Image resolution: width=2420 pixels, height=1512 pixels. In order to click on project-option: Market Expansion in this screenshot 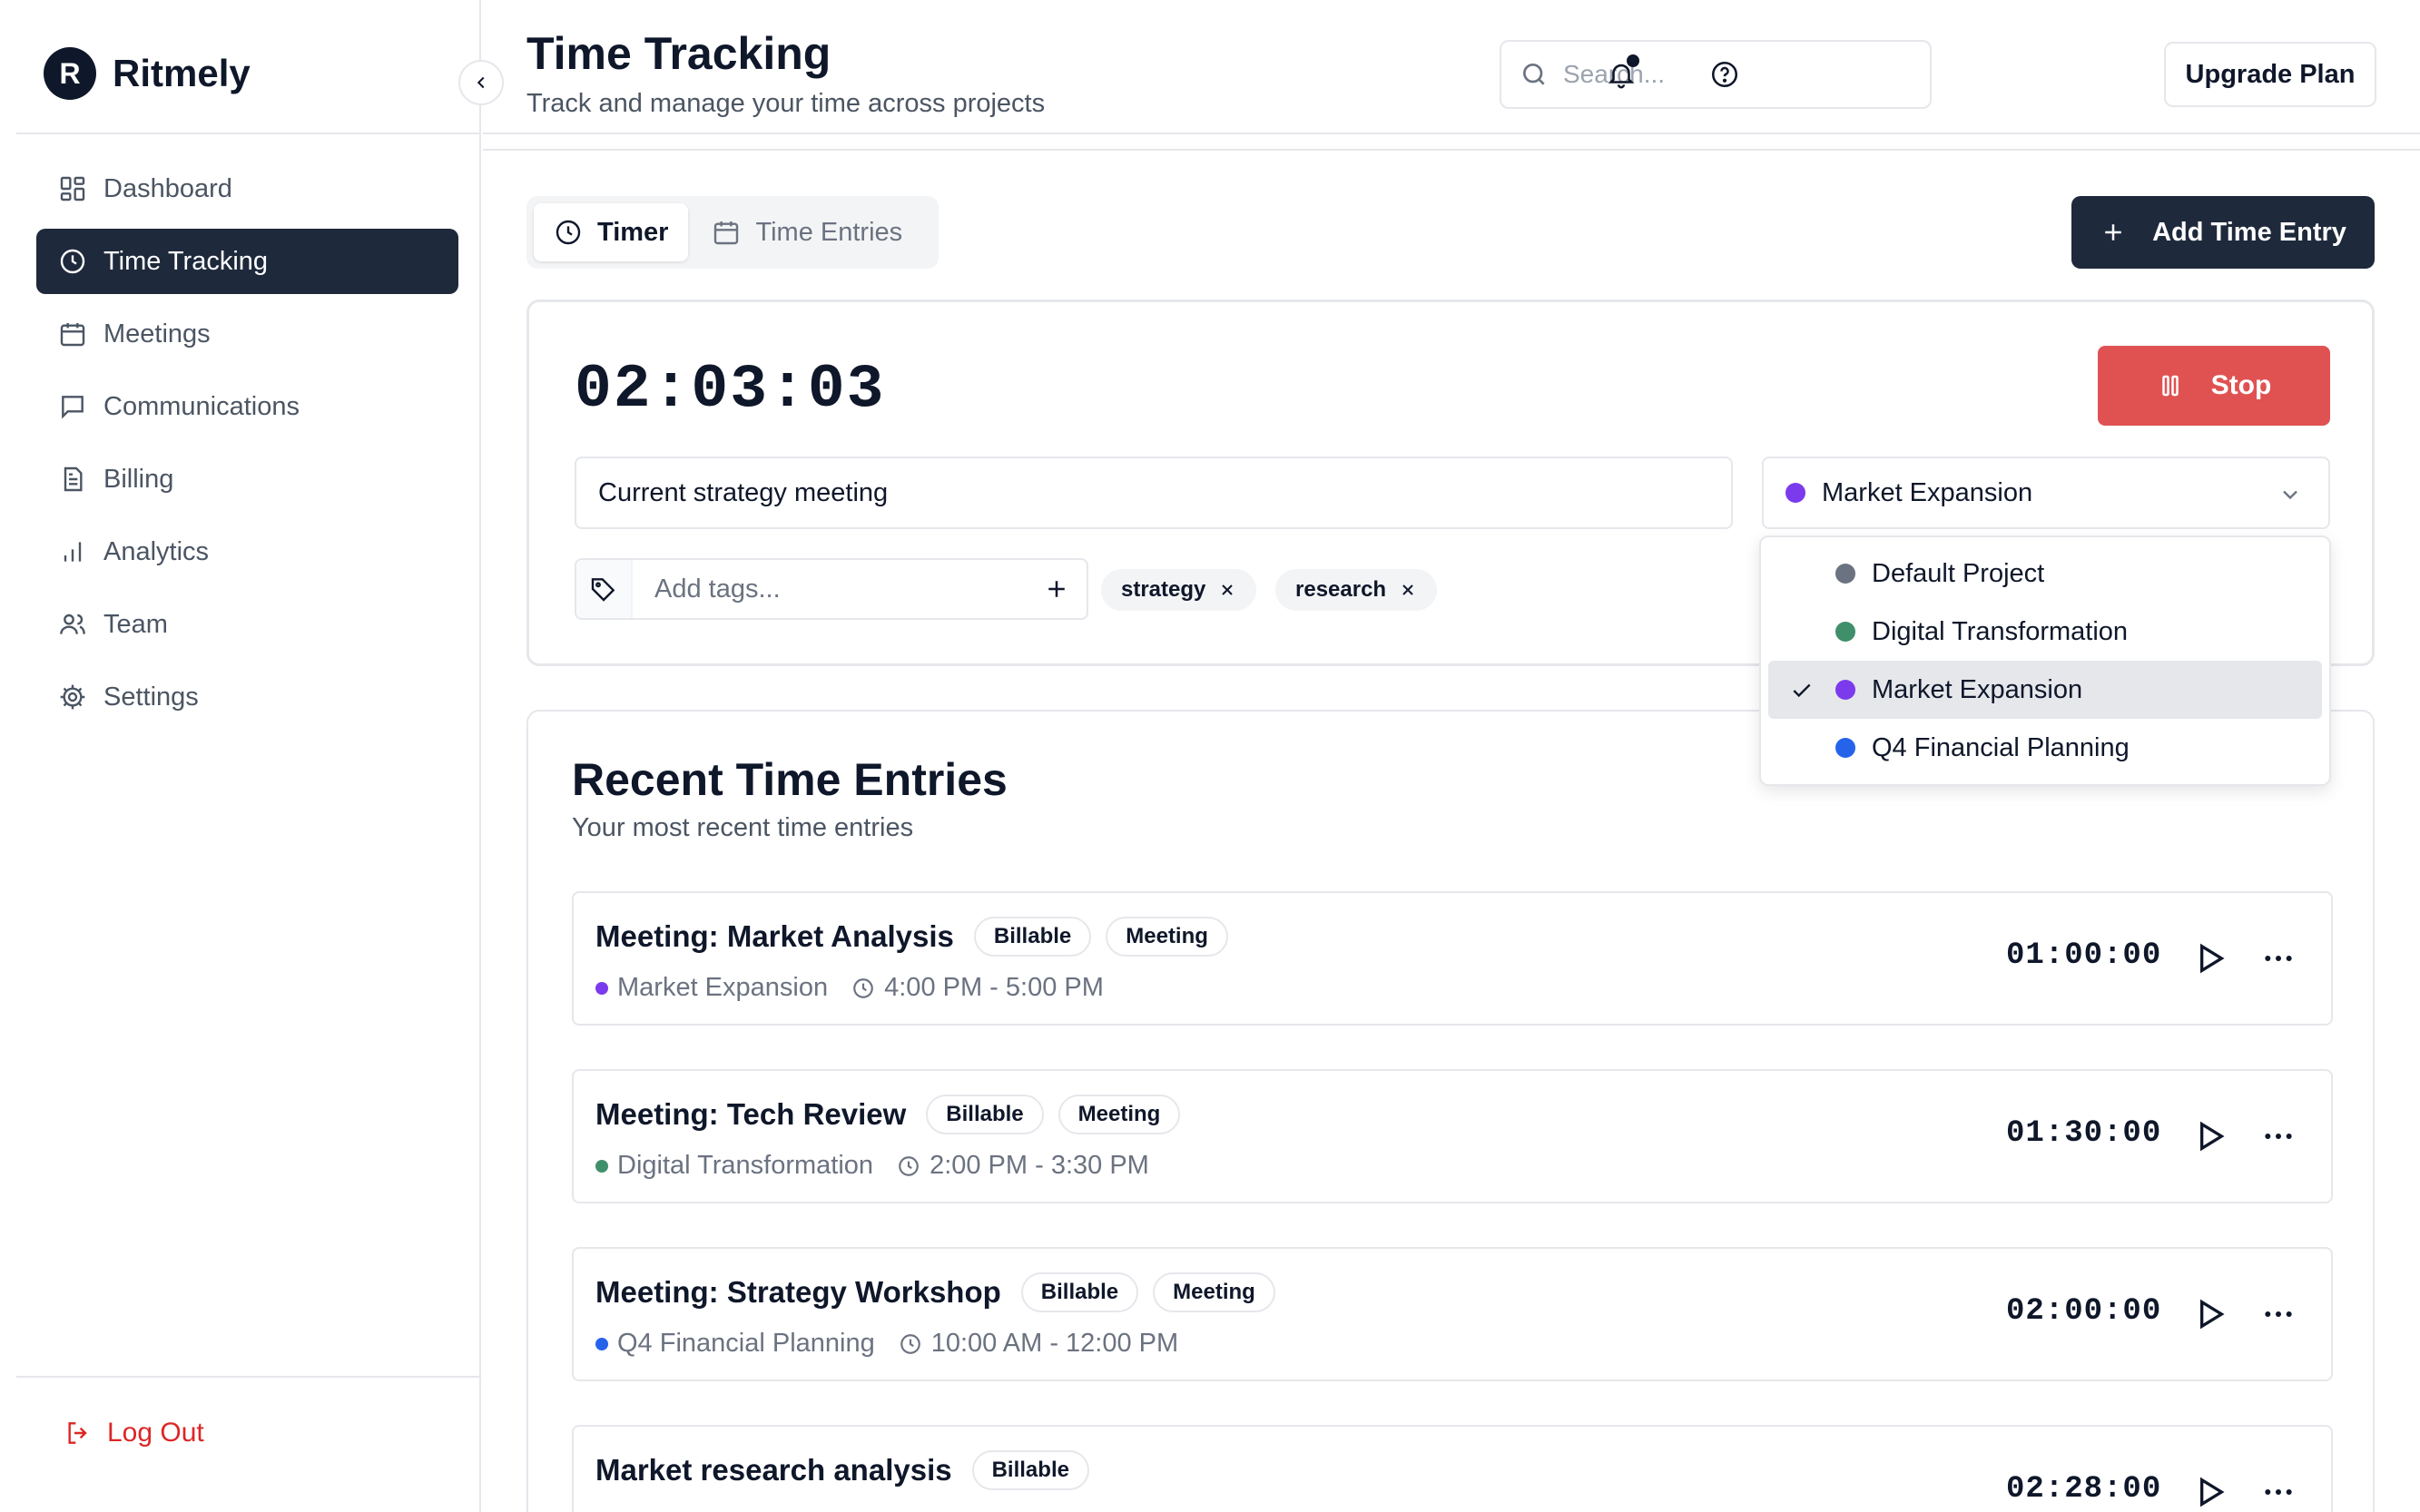, I will do `click(2045, 690)`.